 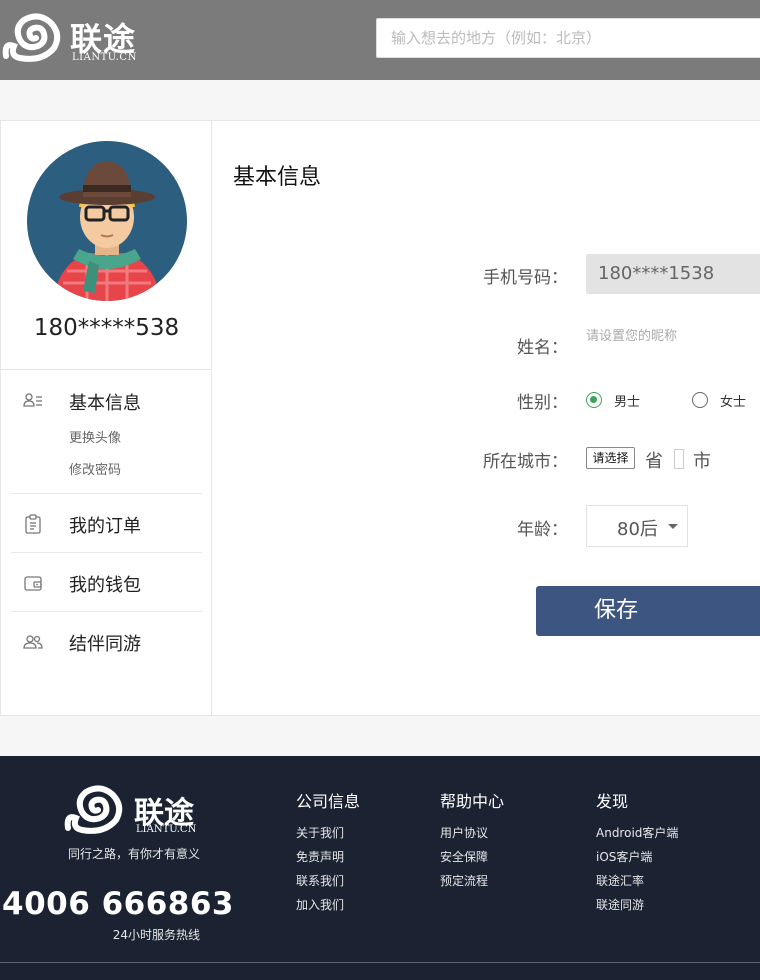 I want to click on footer-link: 免责声明, so click(x=320, y=856).